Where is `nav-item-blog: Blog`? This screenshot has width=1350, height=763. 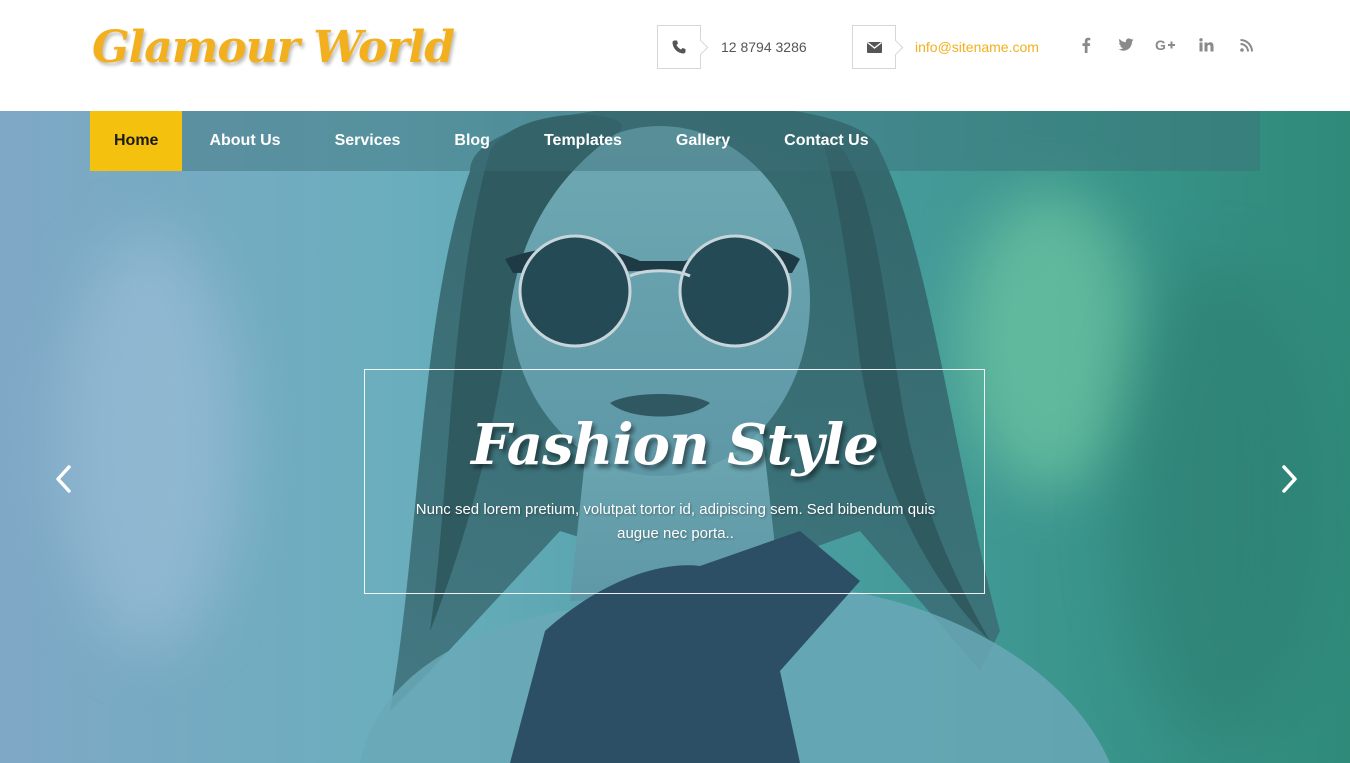 nav-item-blog: Blog is located at coordinates (472, 141).